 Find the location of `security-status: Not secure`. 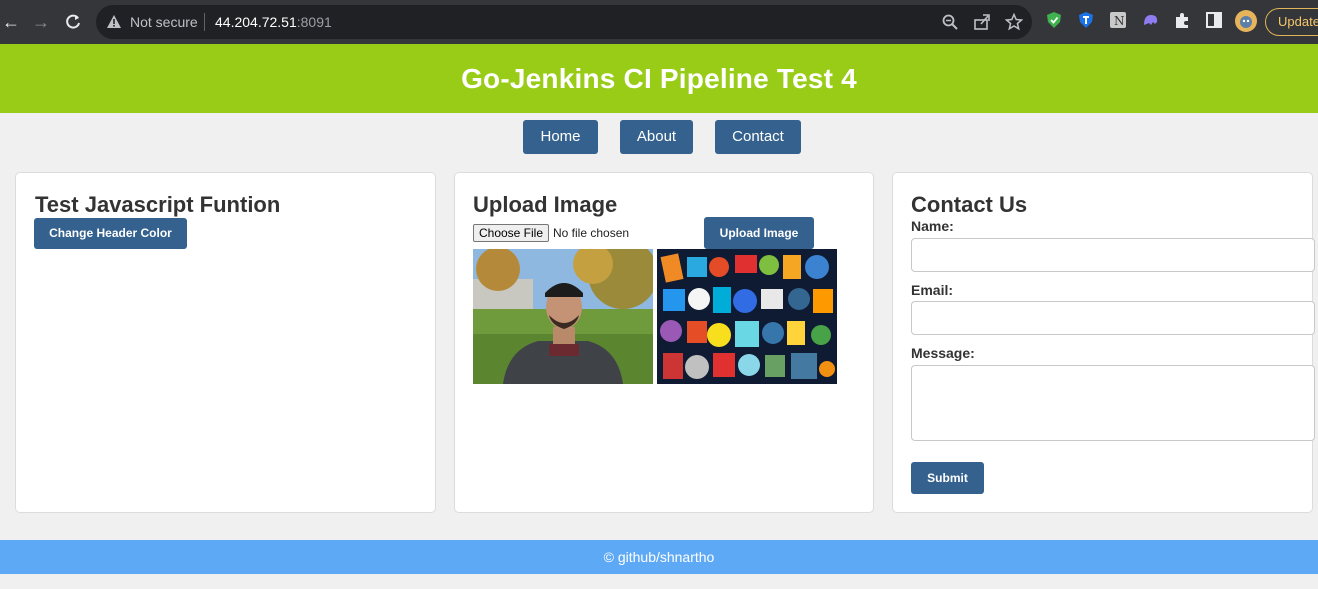

security-status: Not secure is located at coordinates (164, 22).